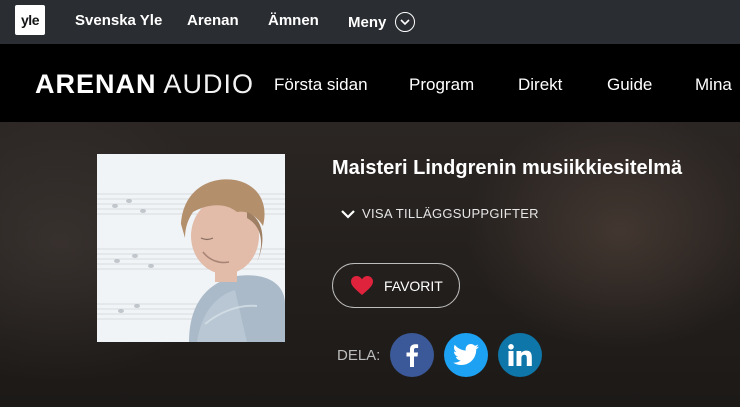 Image resolution: width=740 pixels, height=407 pixels. I want to click on favorite-button: FAVORIT, so click(396, 285).